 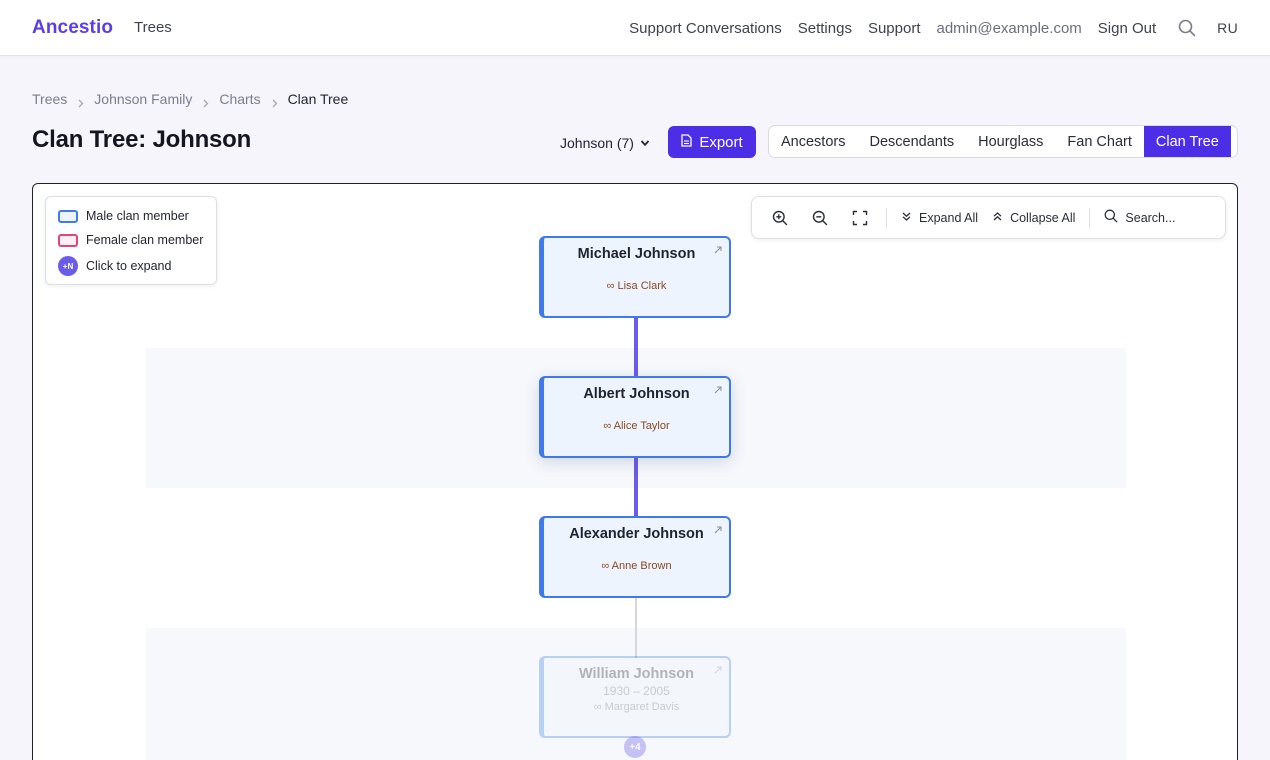 I want to click on sign-out-link: Sign Out, so click(x=1127, y=28).